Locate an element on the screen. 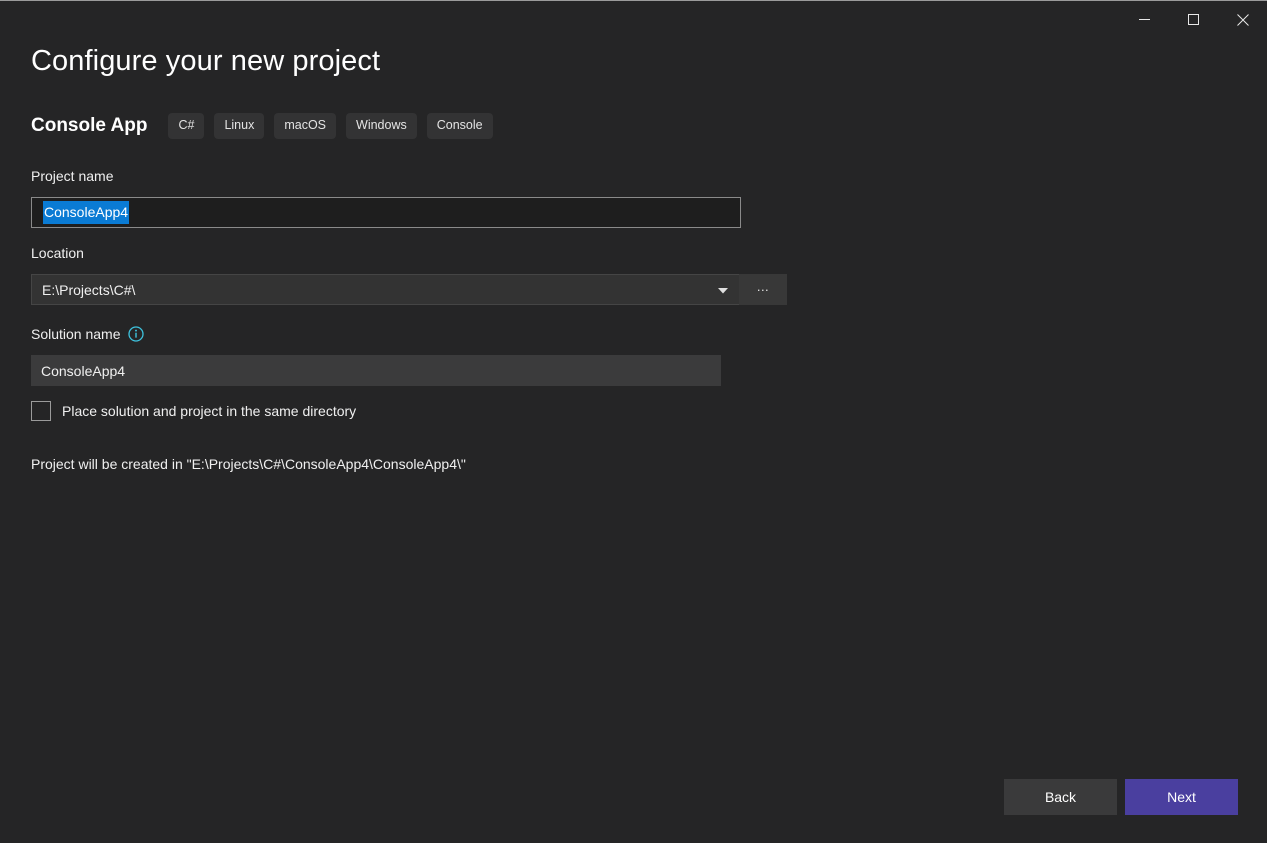  next-button: Next is located at coordinates (1181, 797).